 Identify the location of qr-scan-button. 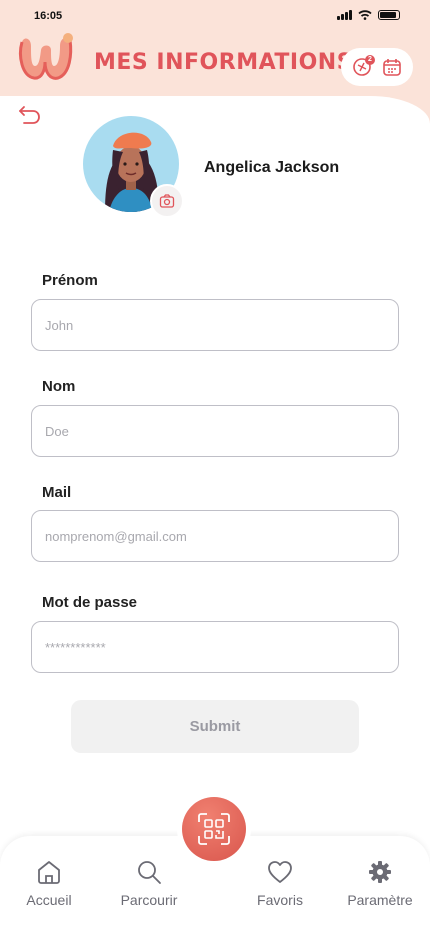
(214, 829).